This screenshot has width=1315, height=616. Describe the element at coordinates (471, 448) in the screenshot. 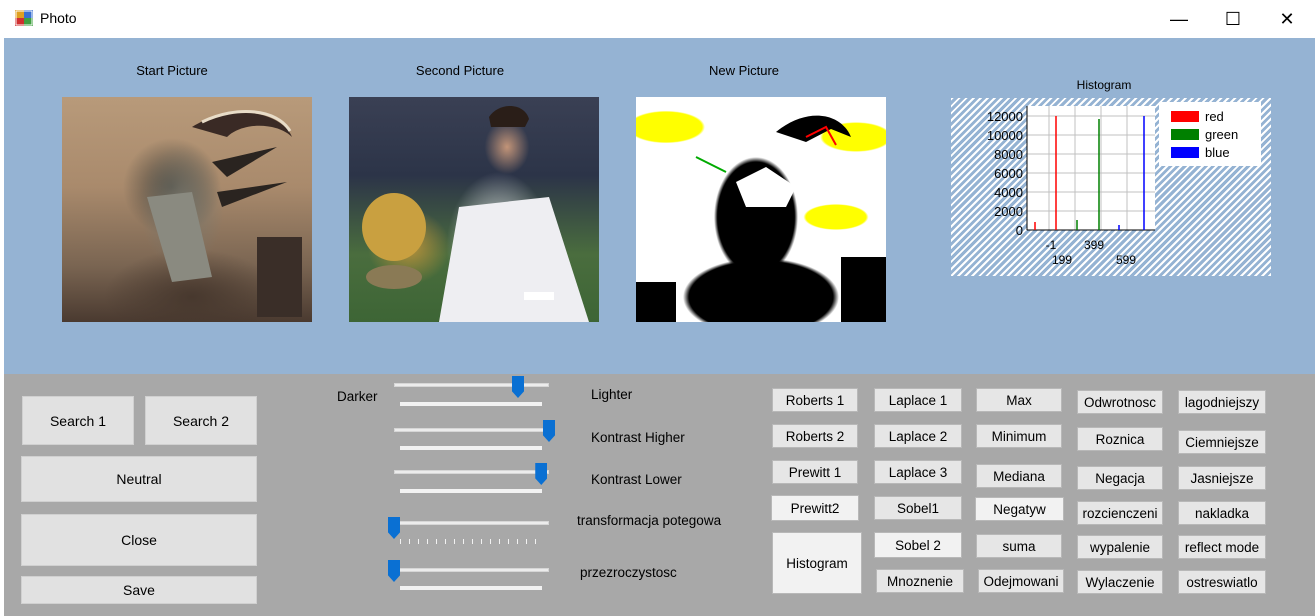

I see `kontrast-higher-ticks` at that location.